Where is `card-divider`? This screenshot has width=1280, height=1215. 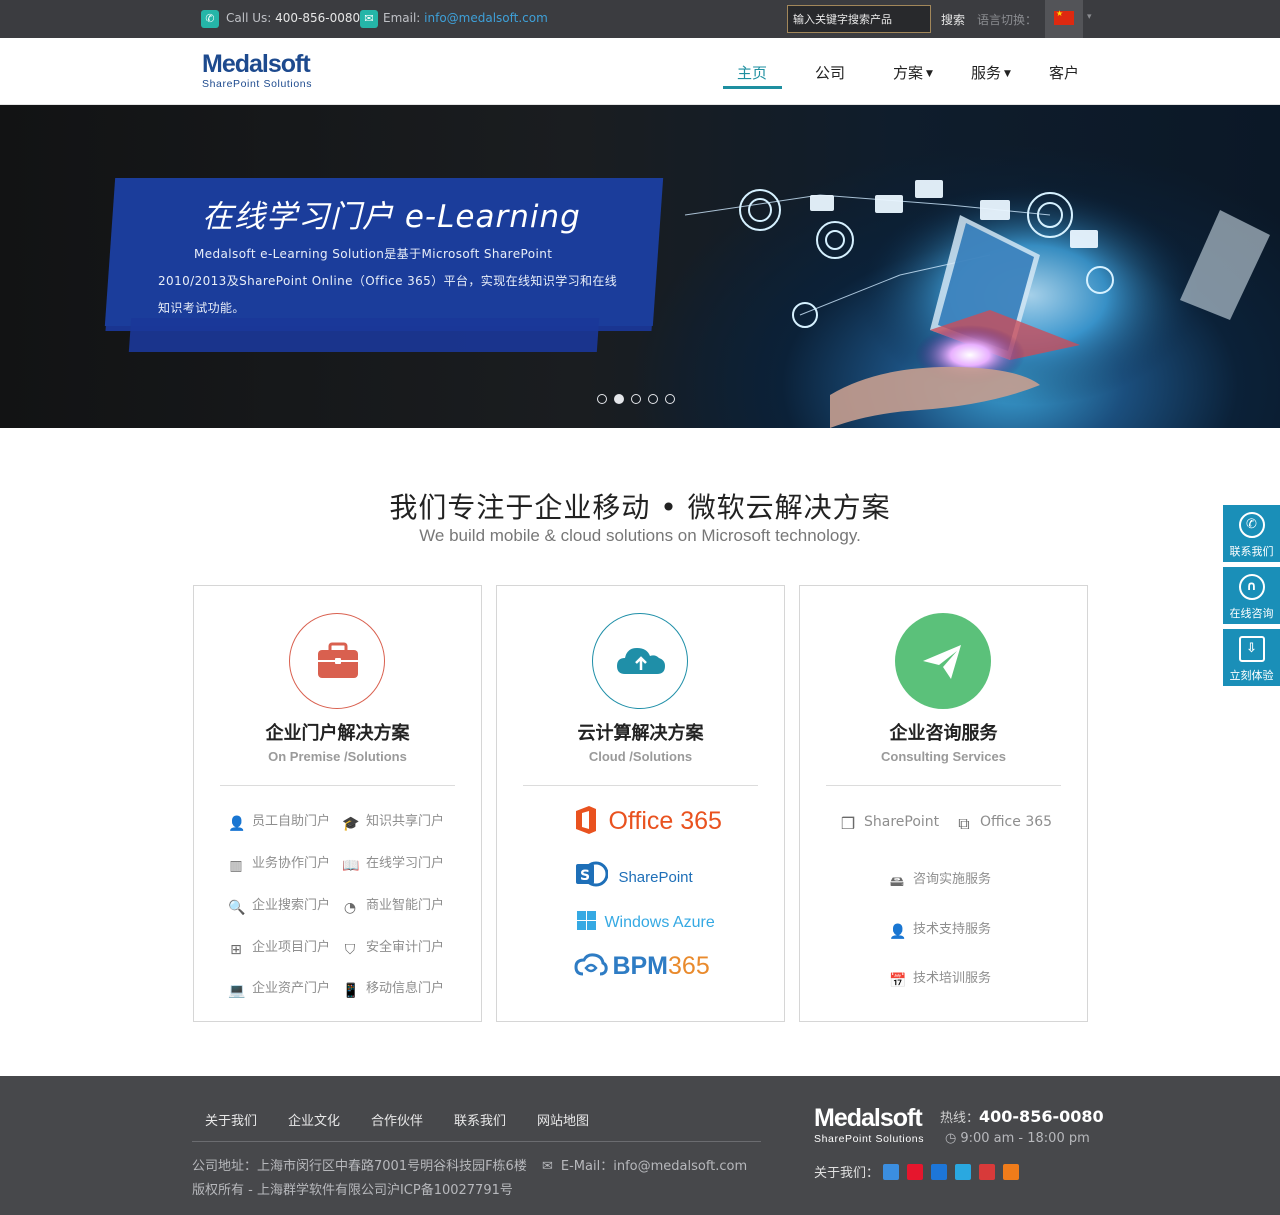 card-divider is located at coordinates (337, 785).